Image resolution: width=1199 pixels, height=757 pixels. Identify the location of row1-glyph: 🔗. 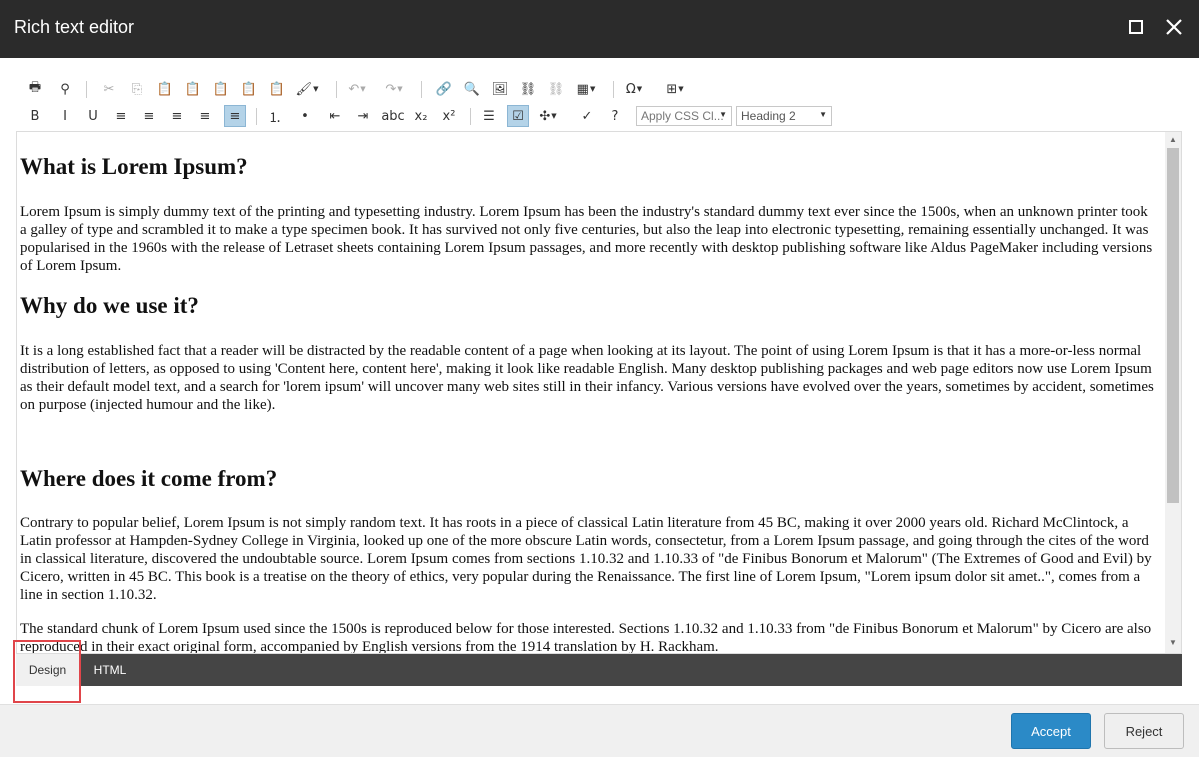
(444, 89).